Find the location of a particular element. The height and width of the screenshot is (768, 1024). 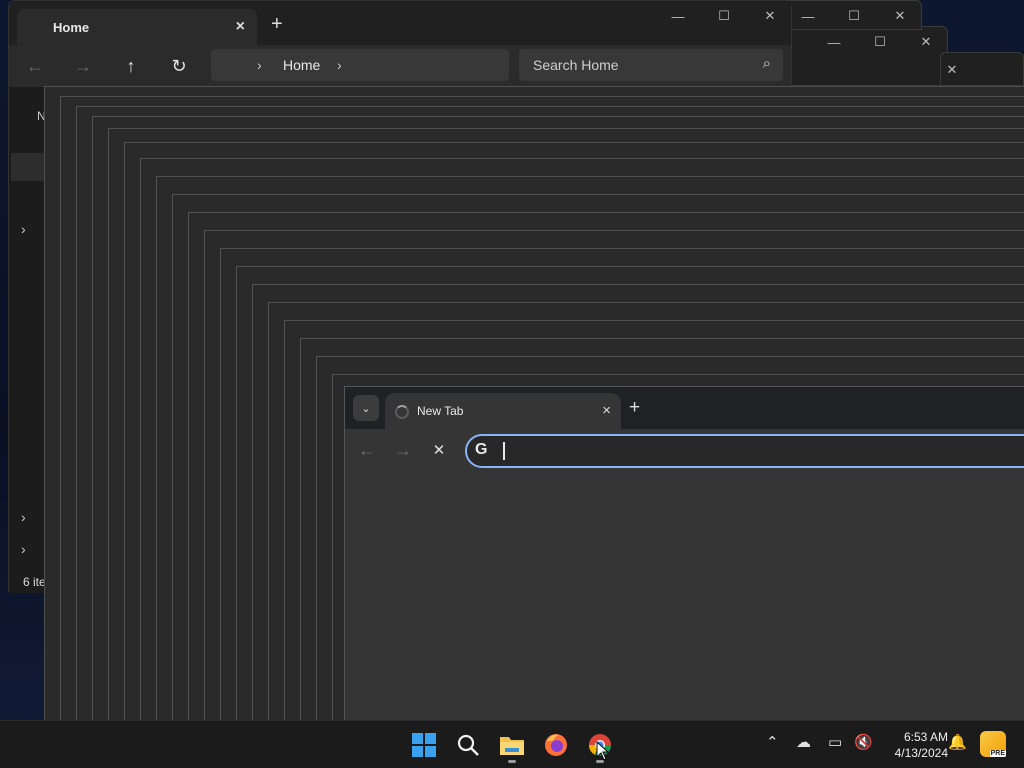

stop-loading-icon: ✕ is located at coordinates (439, 450).